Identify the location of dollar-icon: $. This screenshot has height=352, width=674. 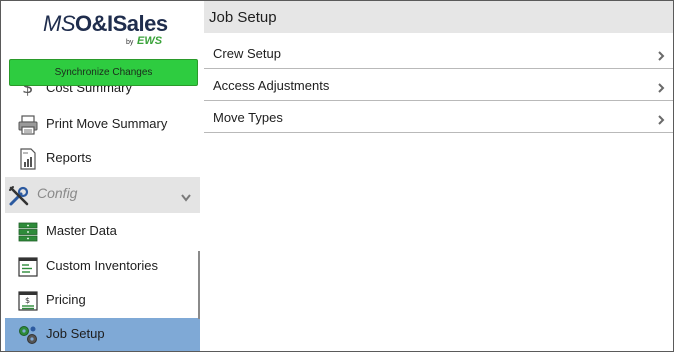
(28, 91).